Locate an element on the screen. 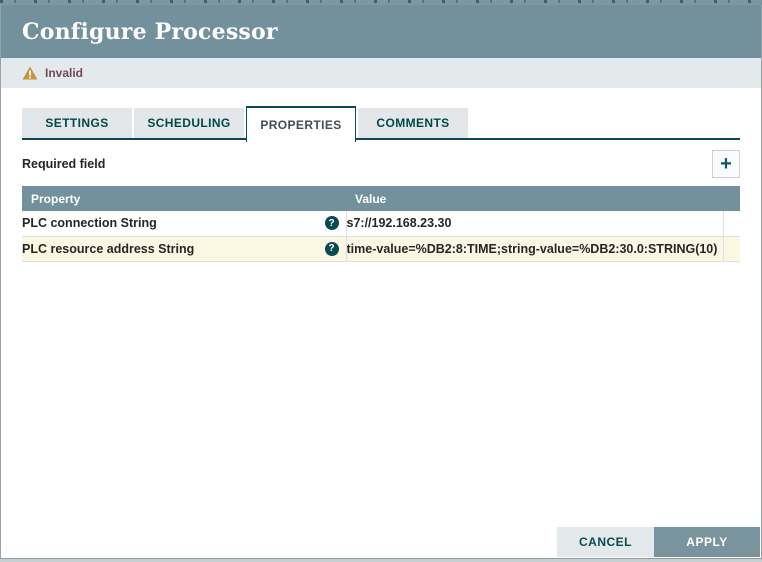 This screenshot has width=762, height=562. tab-scheduling: SCHEDULING is located at coordinates (189, 123).